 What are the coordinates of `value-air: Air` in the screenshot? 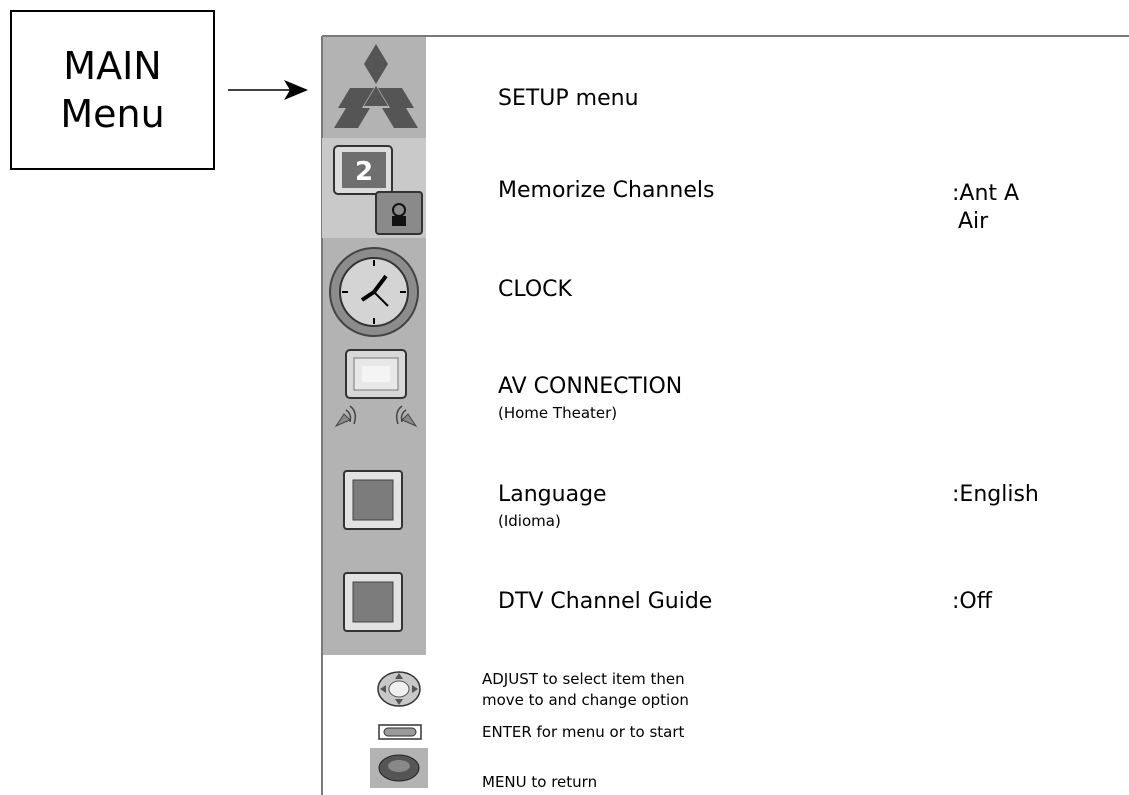 It's located at (973, 221).